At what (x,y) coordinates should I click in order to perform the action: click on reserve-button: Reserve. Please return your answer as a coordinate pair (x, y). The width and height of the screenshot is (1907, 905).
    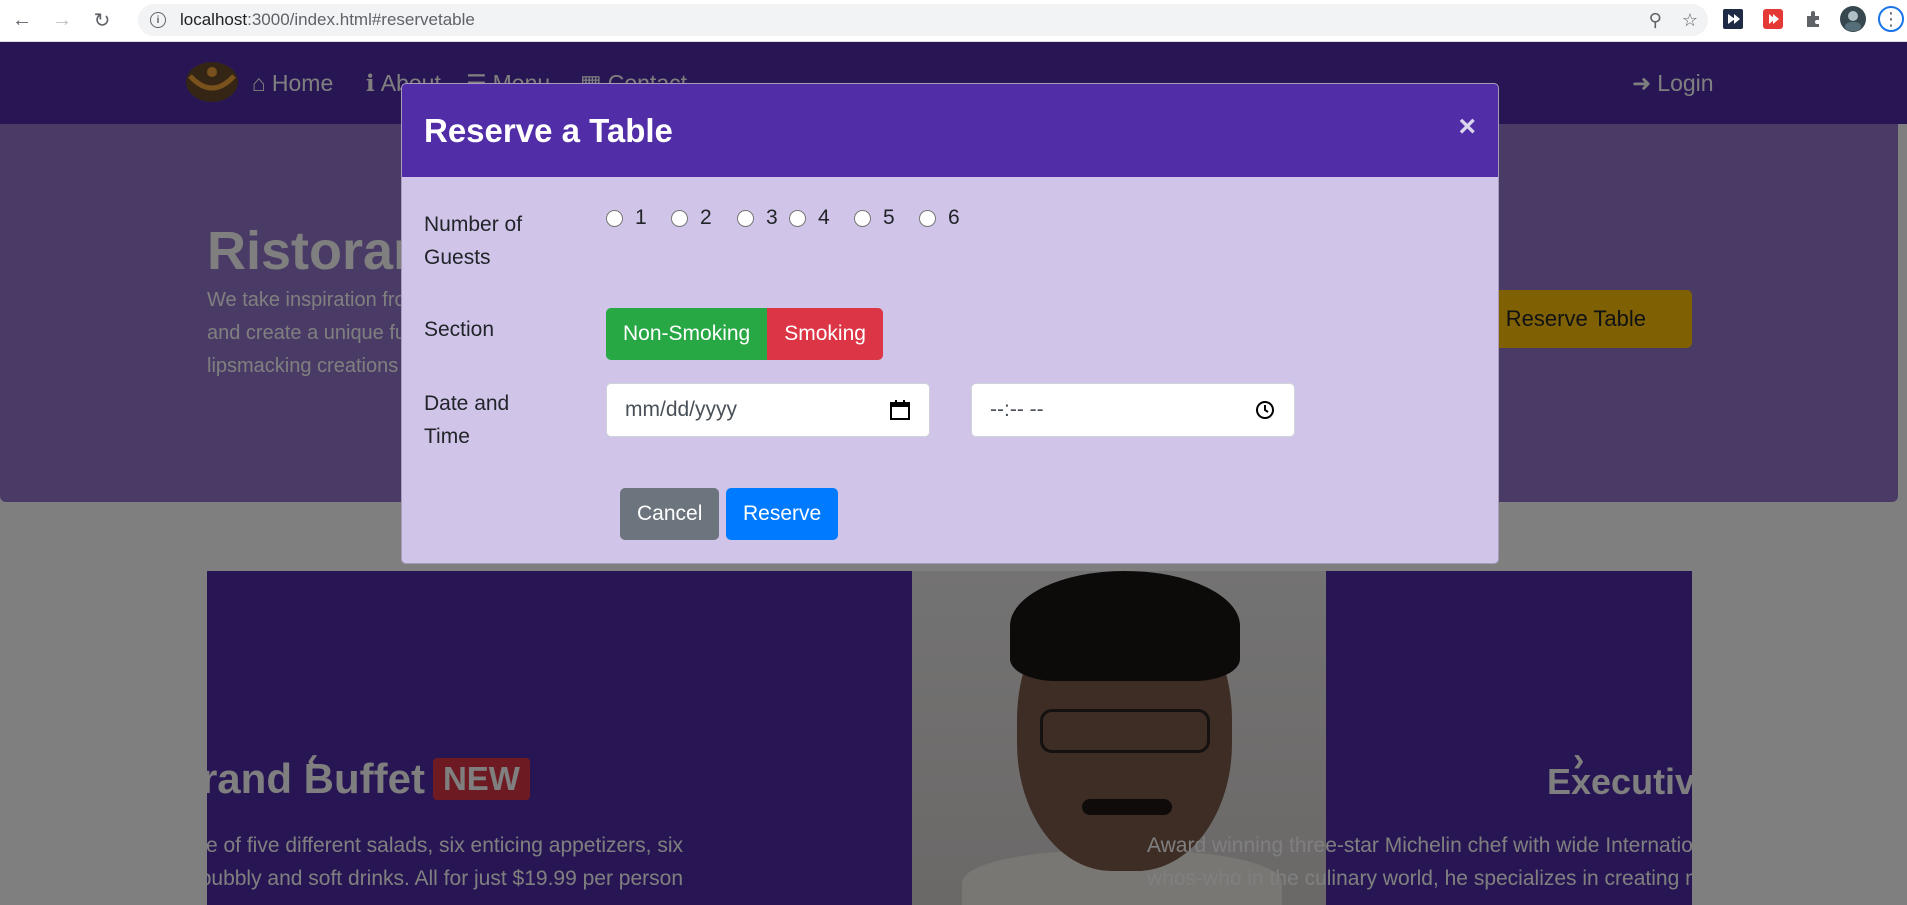
    Looking at the image, I should click on (782, 514).